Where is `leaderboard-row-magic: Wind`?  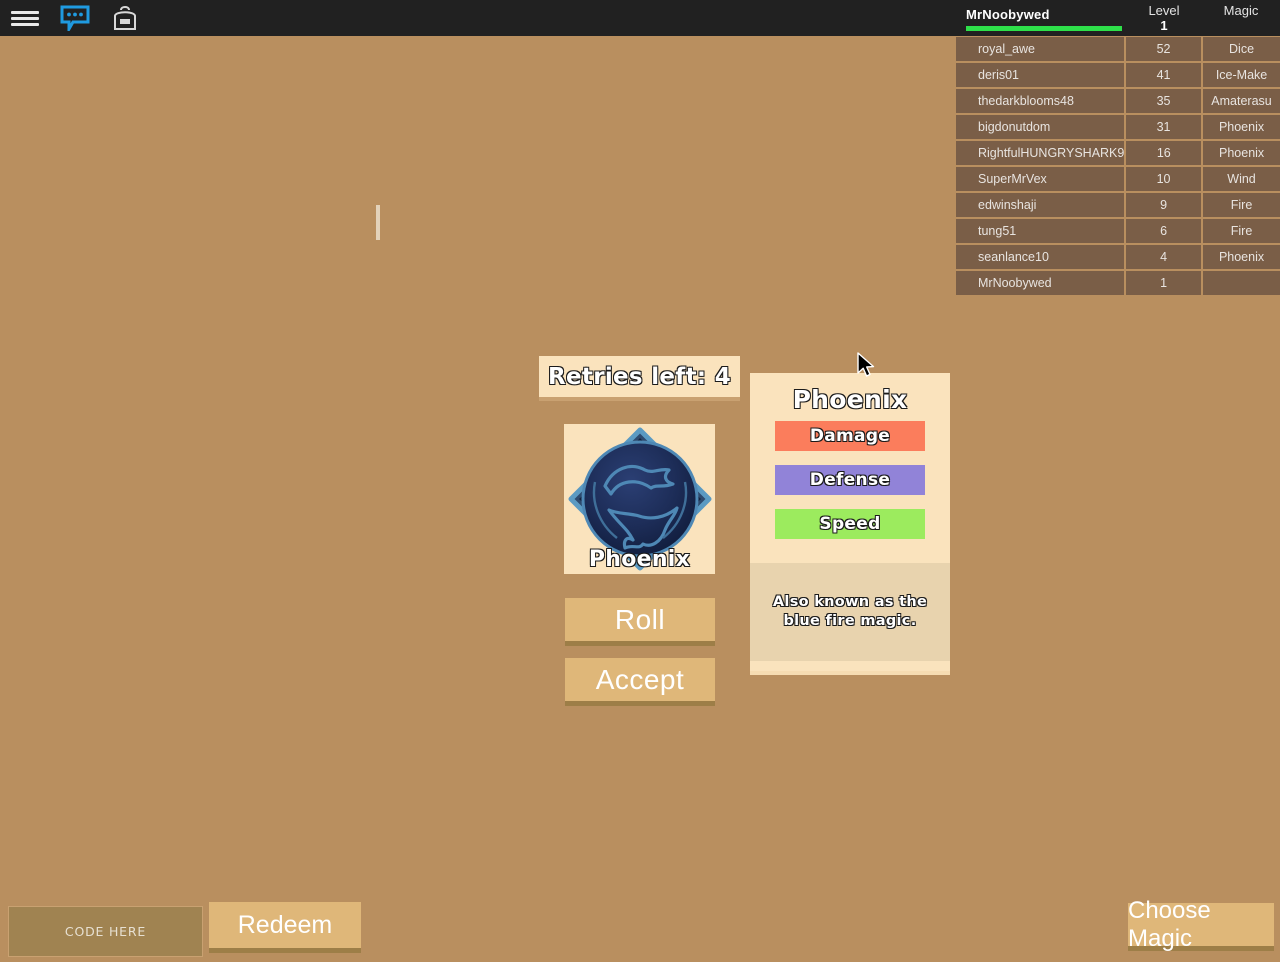 leaderboard-row-magic: Wind is located at coordinates (1241, 179).